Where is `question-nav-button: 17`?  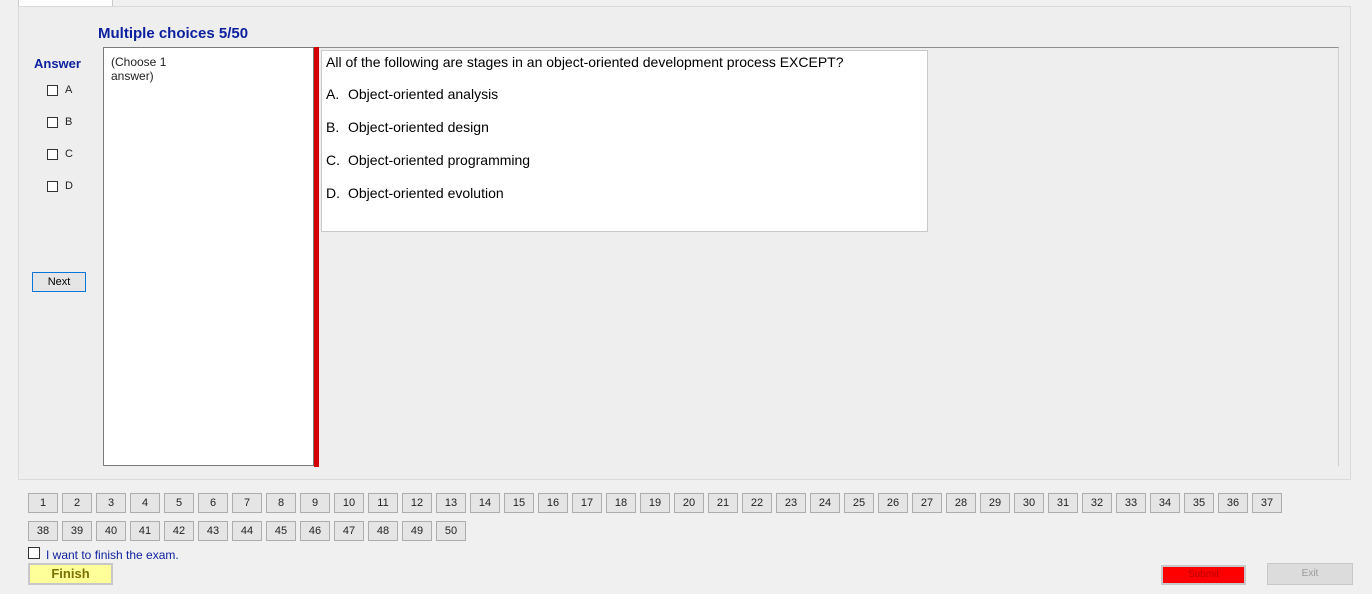 question-nav-button: 17 is located at coordinates (587, 503).